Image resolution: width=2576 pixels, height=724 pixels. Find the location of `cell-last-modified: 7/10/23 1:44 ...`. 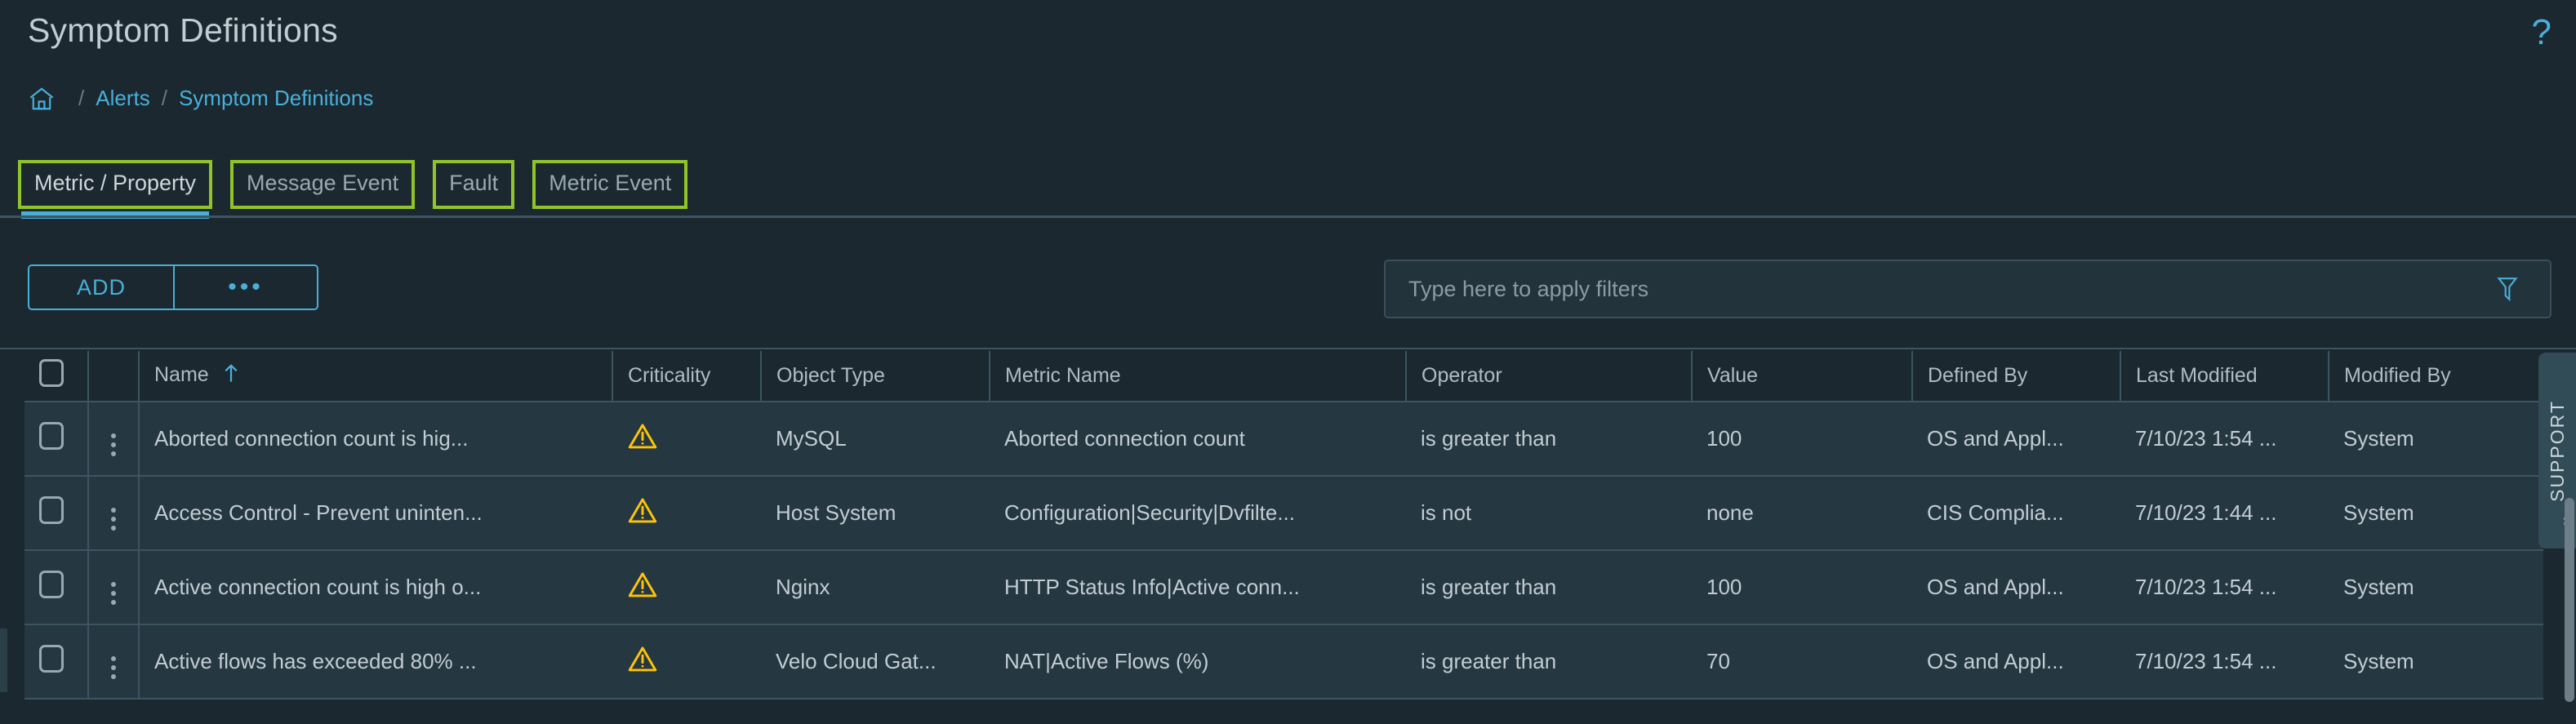

cell-last-modified: 7/10/23 1:44 ... is located at coordinates (2224, 513).